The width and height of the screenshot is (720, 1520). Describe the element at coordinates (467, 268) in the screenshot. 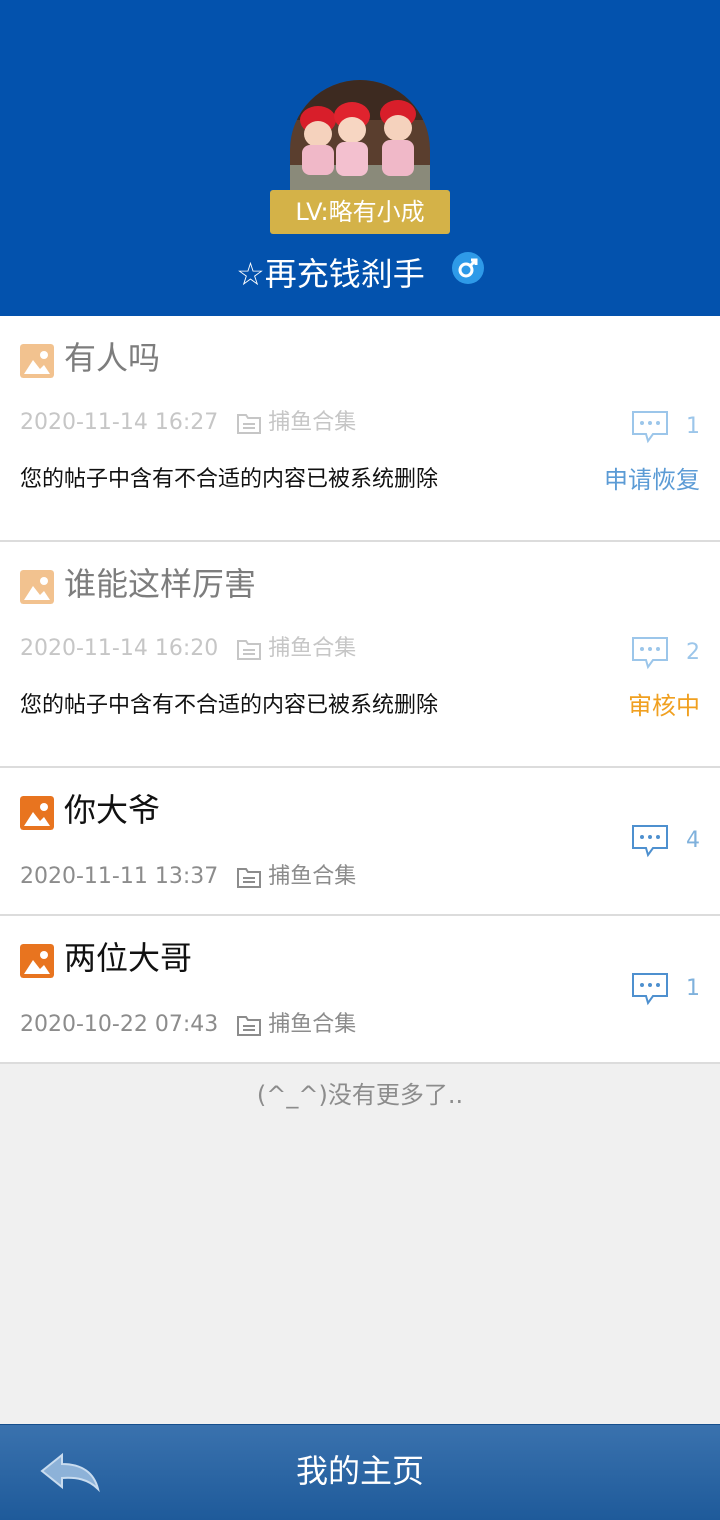

I see `male-icon` at that location.